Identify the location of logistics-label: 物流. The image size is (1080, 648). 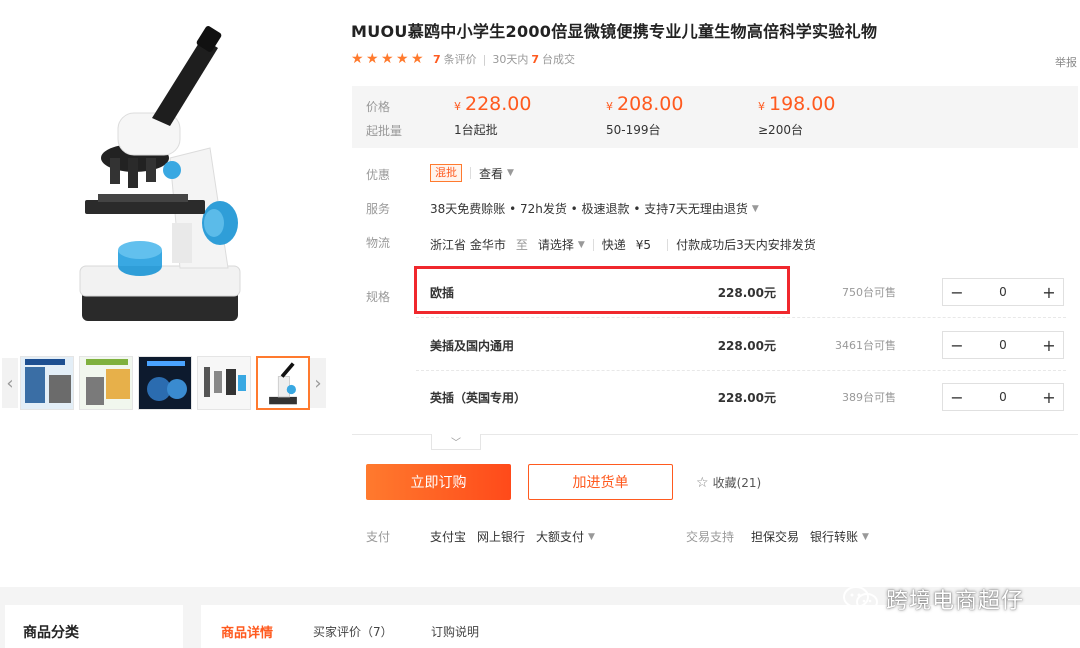
(378, 243).